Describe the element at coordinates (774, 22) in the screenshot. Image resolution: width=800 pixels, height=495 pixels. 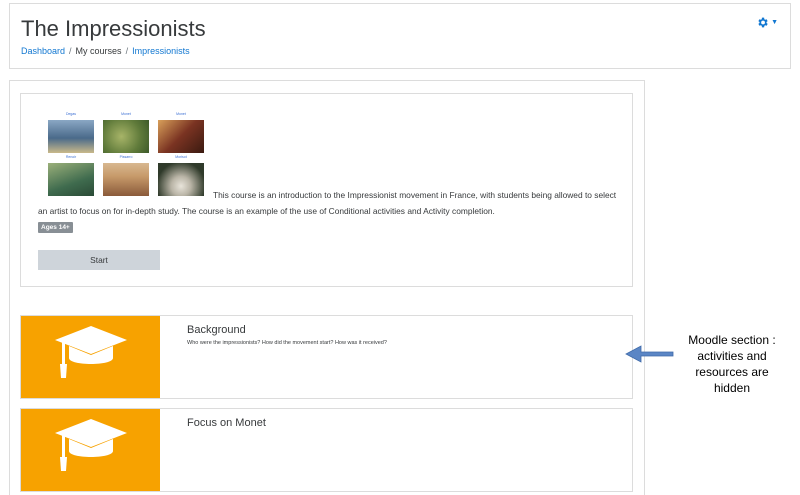
I see `chevron-down-icon: ▼` at that location.